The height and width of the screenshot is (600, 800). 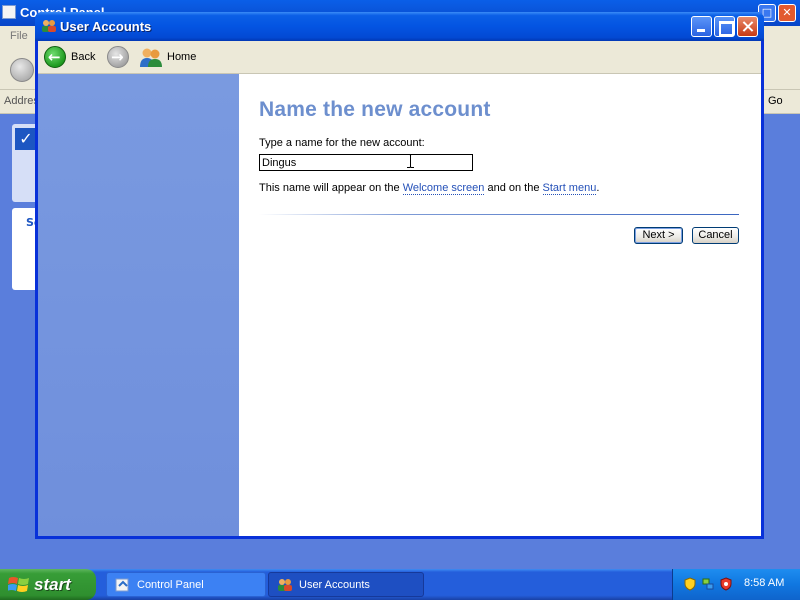 What do you see at coordinates (375, 109) in the screenshot?
I see `page-title: Name the new account` at bounding box center [375, 109].